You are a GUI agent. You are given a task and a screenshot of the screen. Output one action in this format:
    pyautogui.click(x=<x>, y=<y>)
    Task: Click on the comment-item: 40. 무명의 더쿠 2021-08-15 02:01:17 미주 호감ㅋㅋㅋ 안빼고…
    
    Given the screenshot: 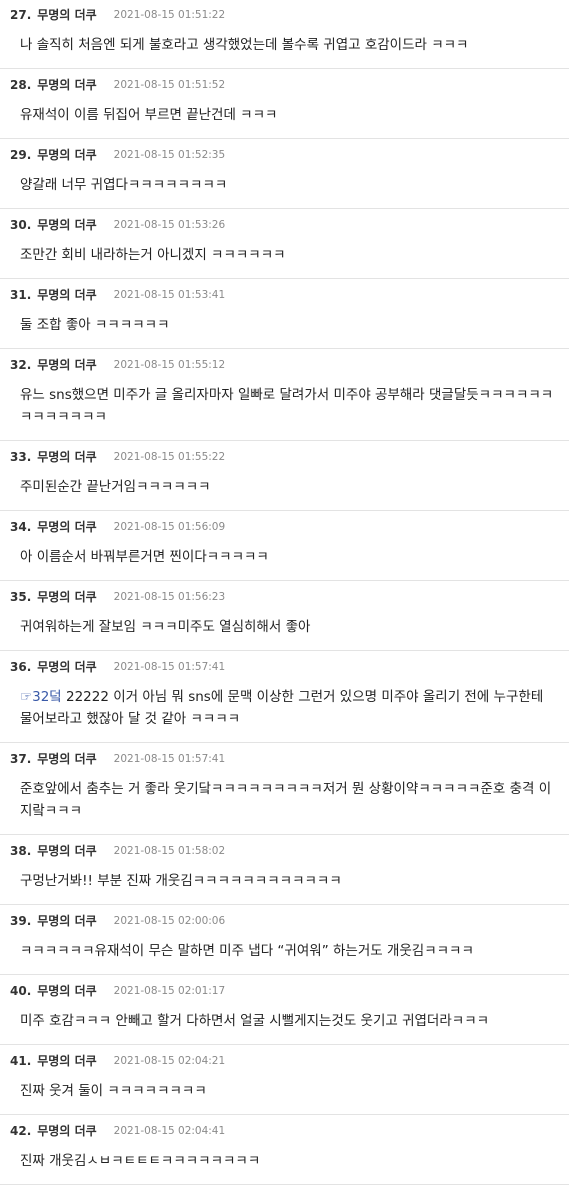 What is the action you would take?
    pyautogui.click(x=284, y=1010)
    